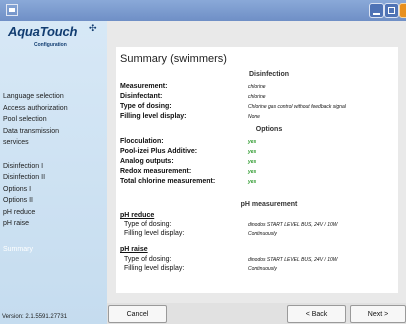 This screenshot has width=406, height=324. What do you see at coordinates (137, 314) in the screenshot?
I see `cancel-button: Cancel` at bounding box center [137, 314].